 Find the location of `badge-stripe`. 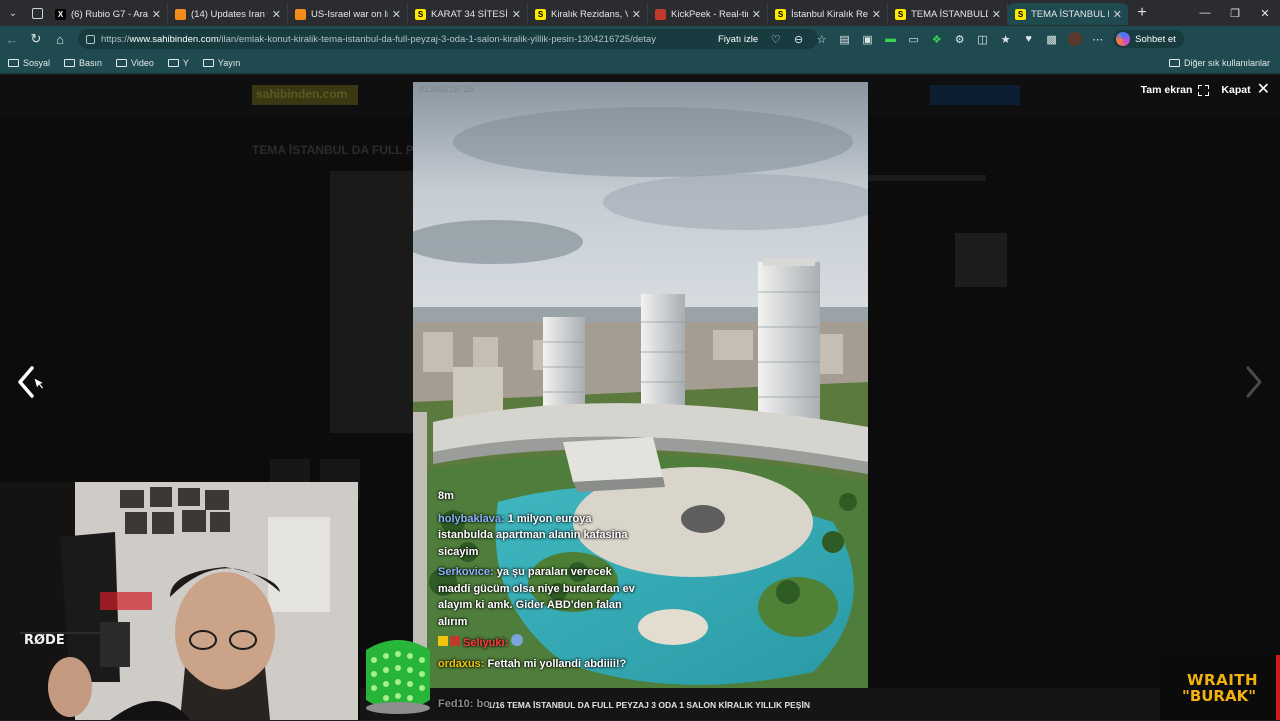

badge-stripe is located at coordinates (1278, 687).